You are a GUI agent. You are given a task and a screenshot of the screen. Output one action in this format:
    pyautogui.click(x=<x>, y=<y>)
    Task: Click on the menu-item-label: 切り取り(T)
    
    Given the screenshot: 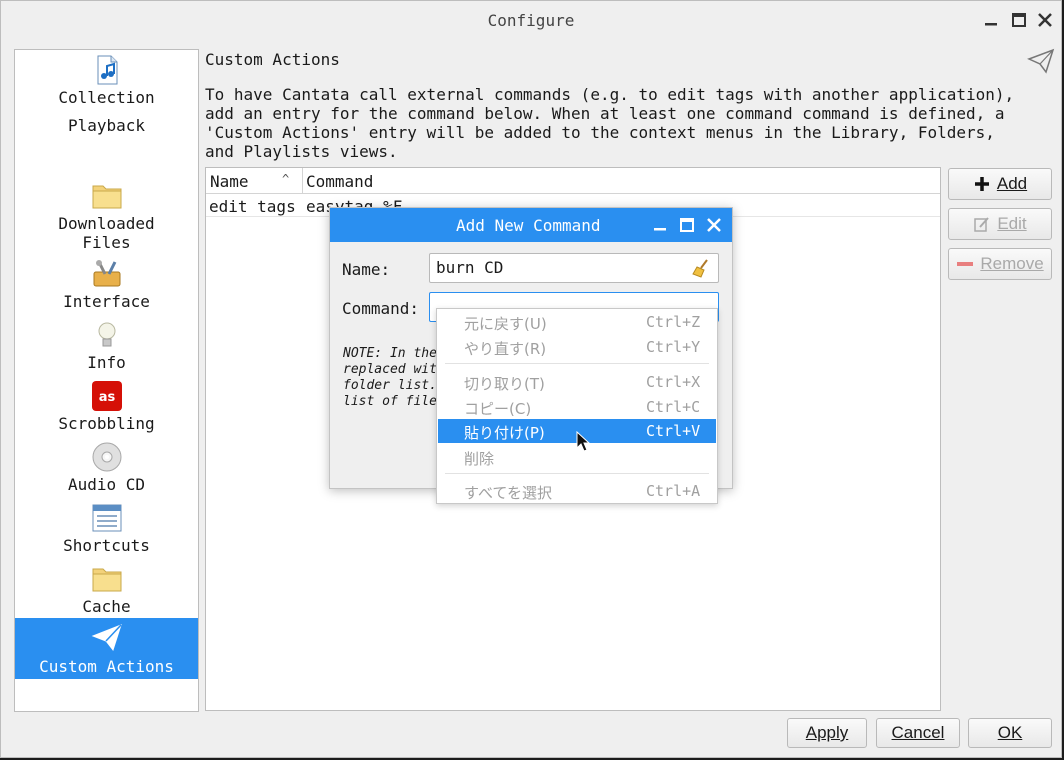 What is the action you would take?
    pyautogui.click(x=504, y=384)
    